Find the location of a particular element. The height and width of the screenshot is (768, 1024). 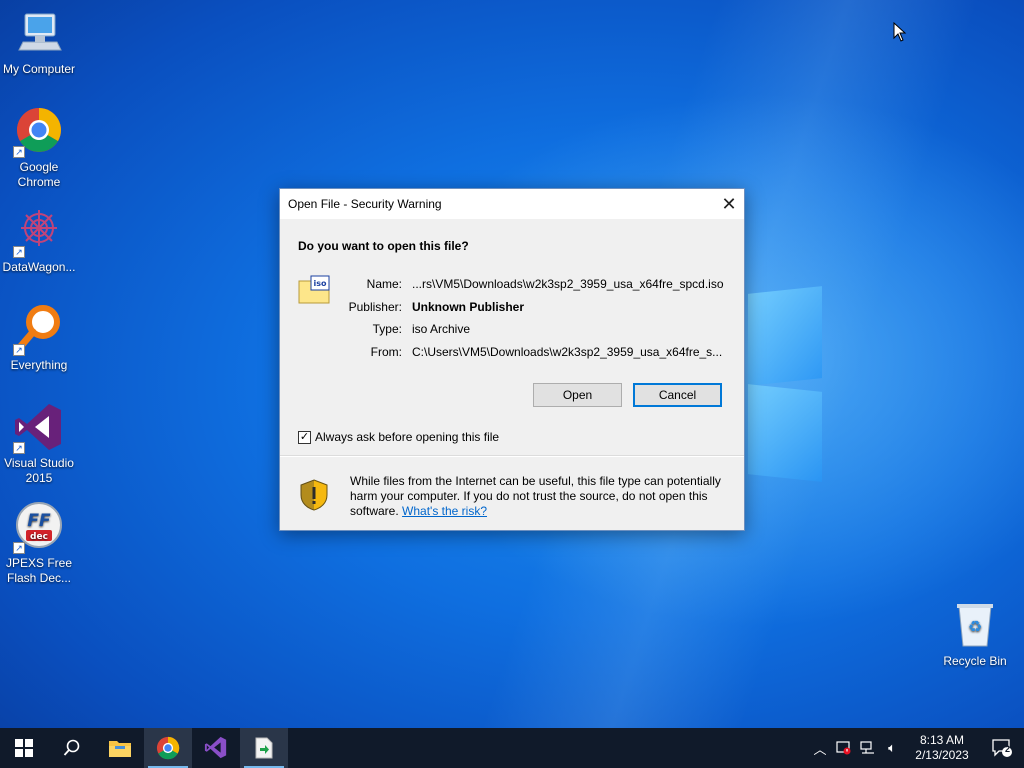

taskbar-visual-studio is located at coordinates (216, 748).